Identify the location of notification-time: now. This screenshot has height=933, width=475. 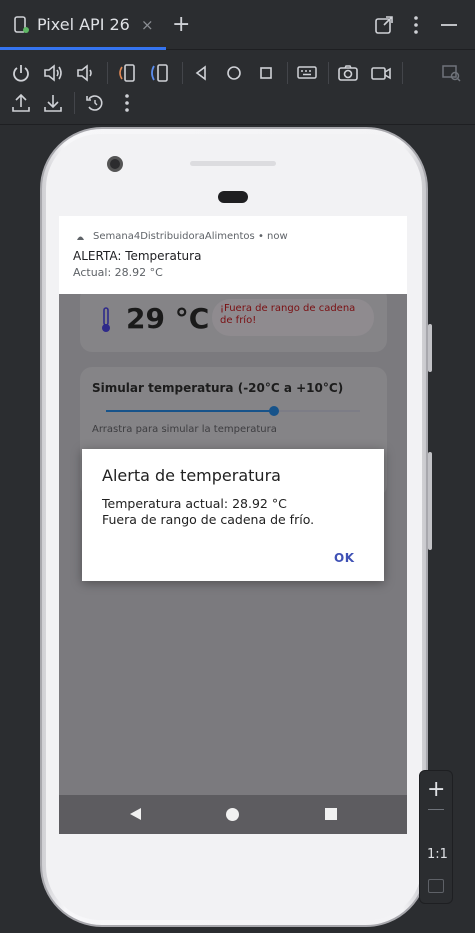
(277, 236).